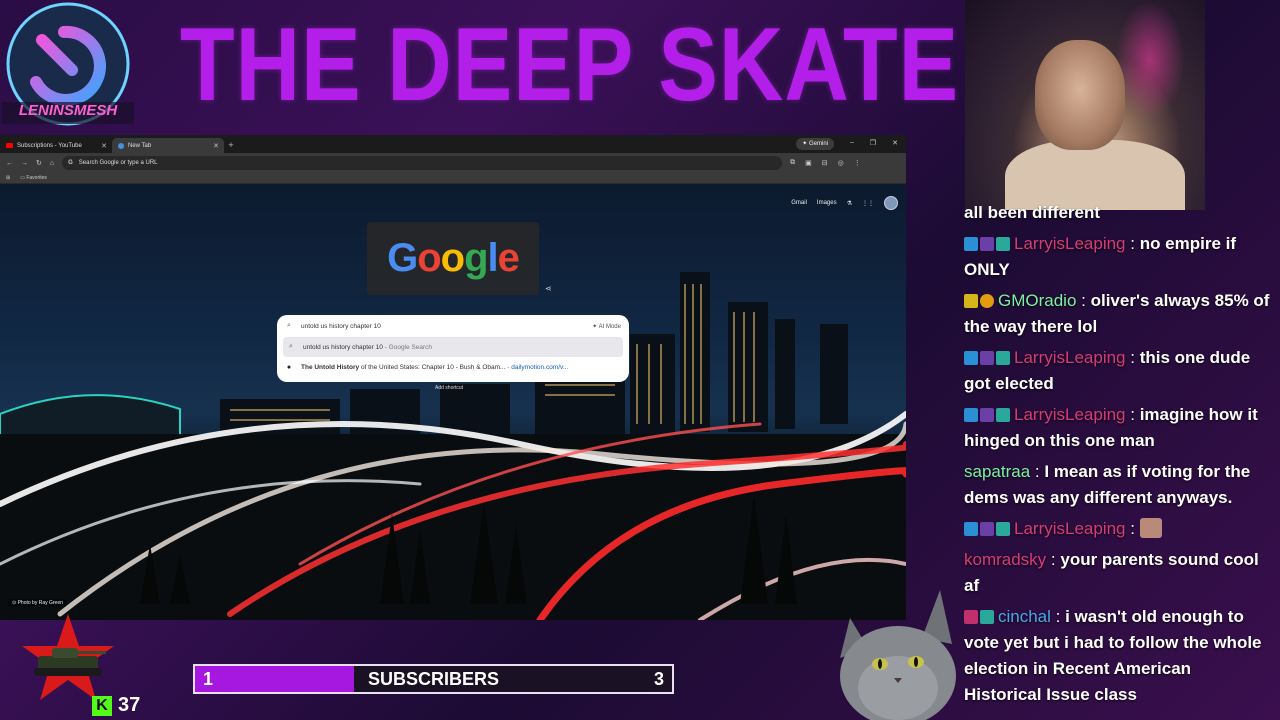 This screenshot has height=720, width=1280. What do you see at coordinates (118, 163) in the screenshot?
I see `address-placeholder: Search Google or type a URL` at bounding box center [118, 163].